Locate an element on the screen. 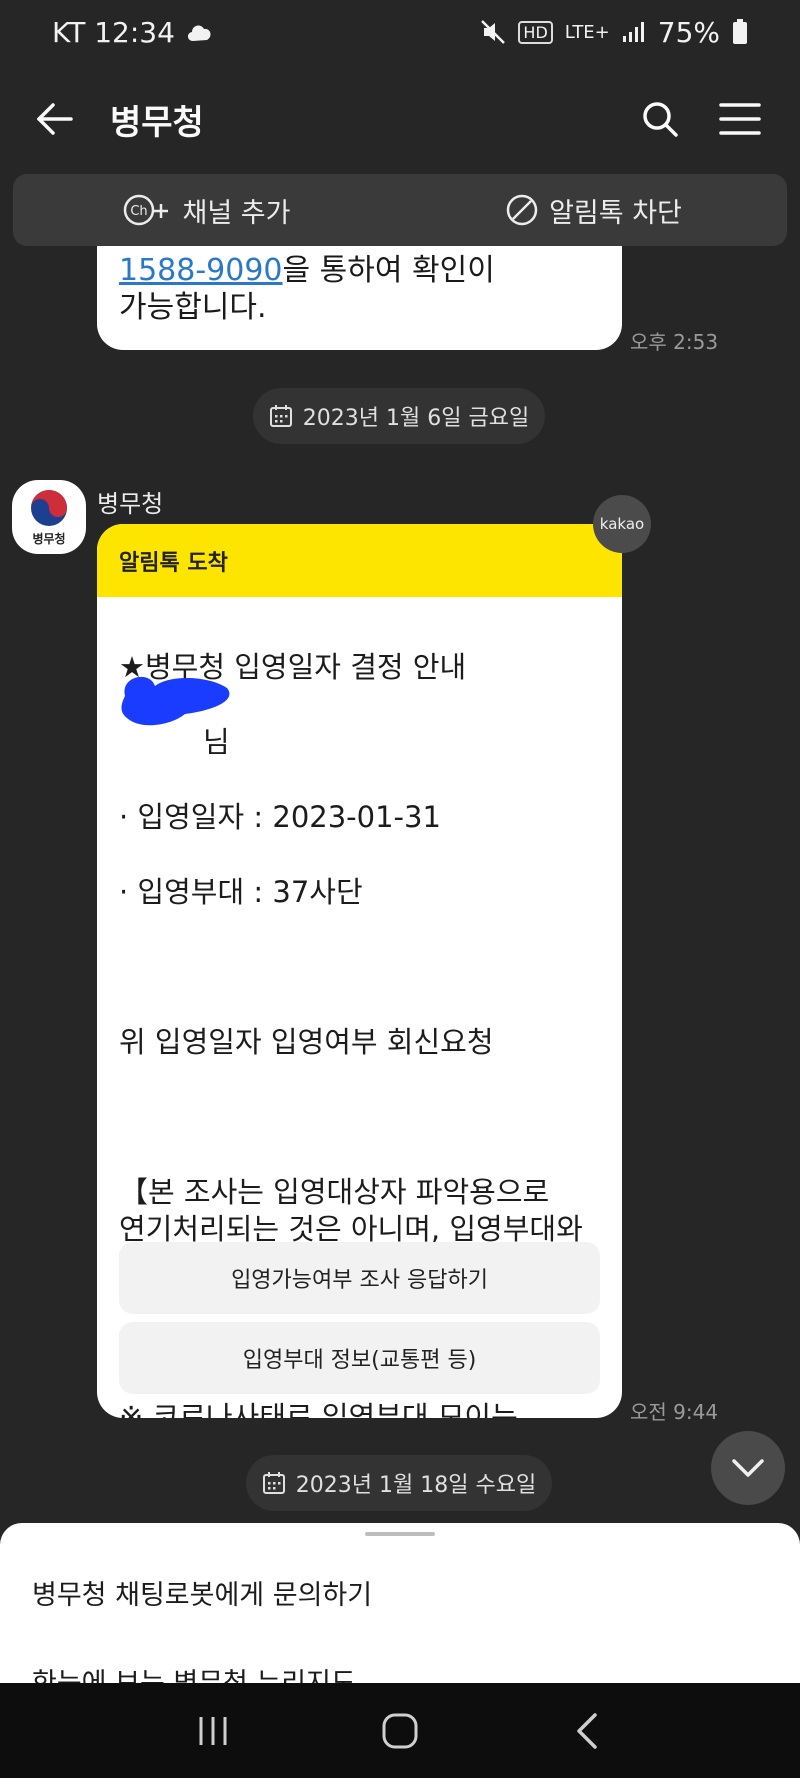 This screenshot has width=800, height=1778. home-icon is located at coordinates (400, 1730).